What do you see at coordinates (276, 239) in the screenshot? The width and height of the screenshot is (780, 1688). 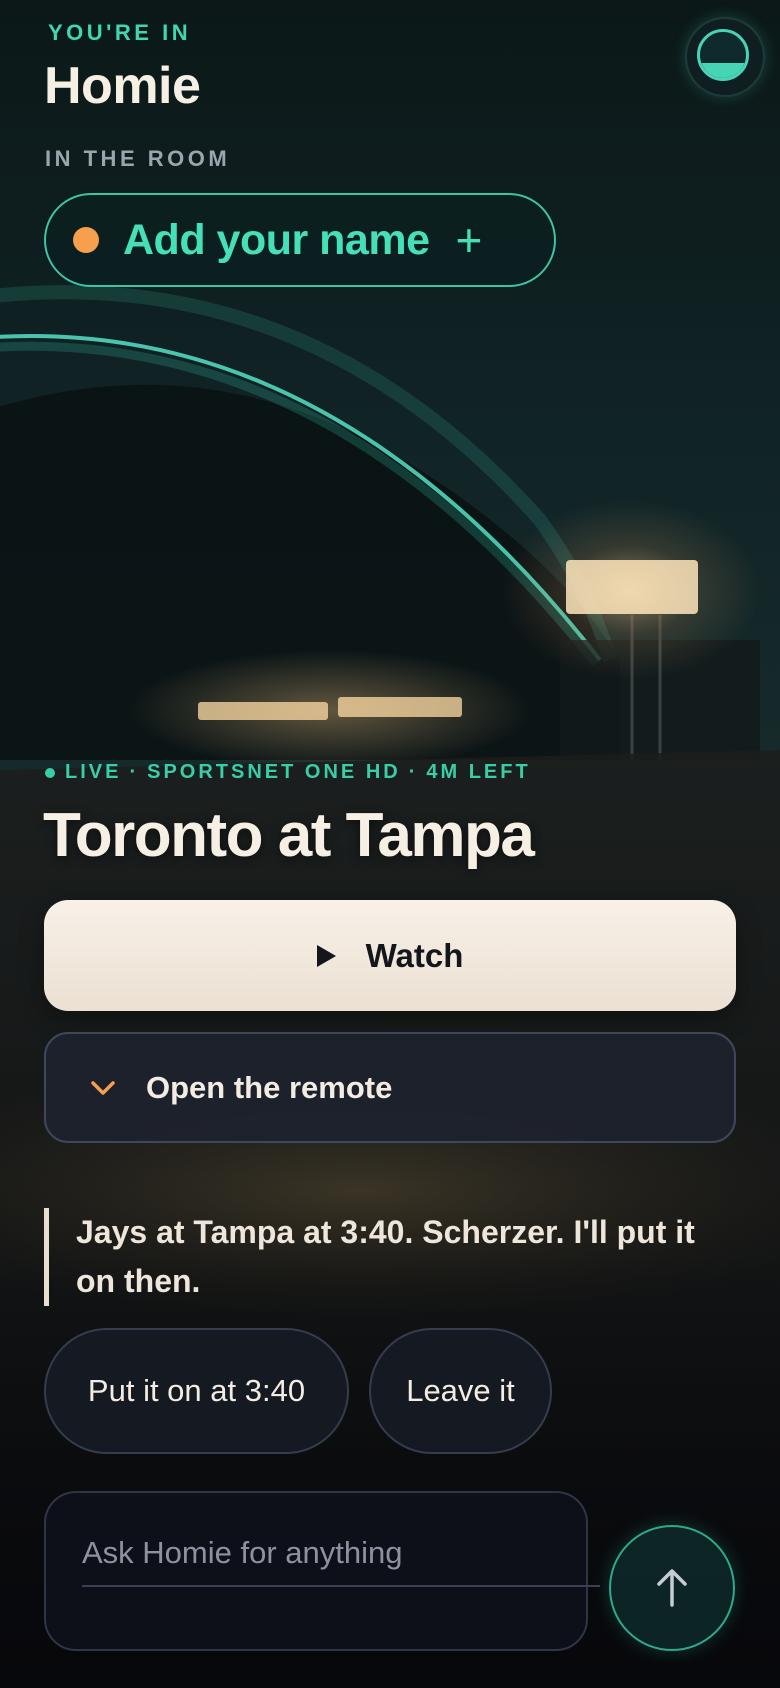 I see `add-name-label: Add your name` at bounding box center [276, 239].